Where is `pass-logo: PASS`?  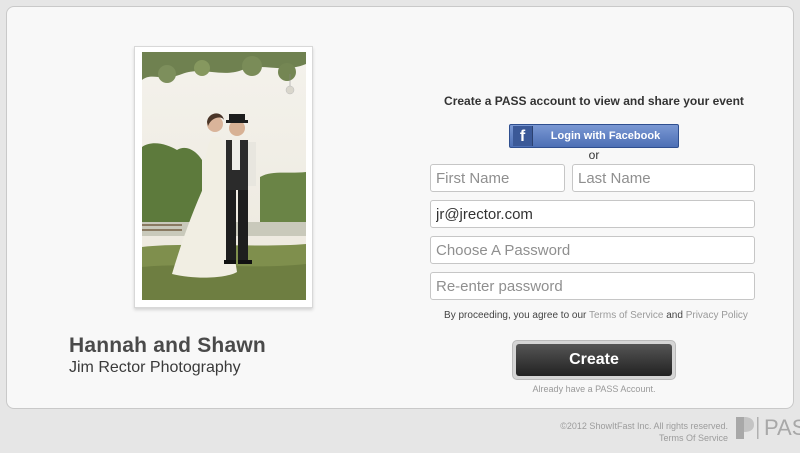 pass-logo: PASS is located at coordinates (767, 428).